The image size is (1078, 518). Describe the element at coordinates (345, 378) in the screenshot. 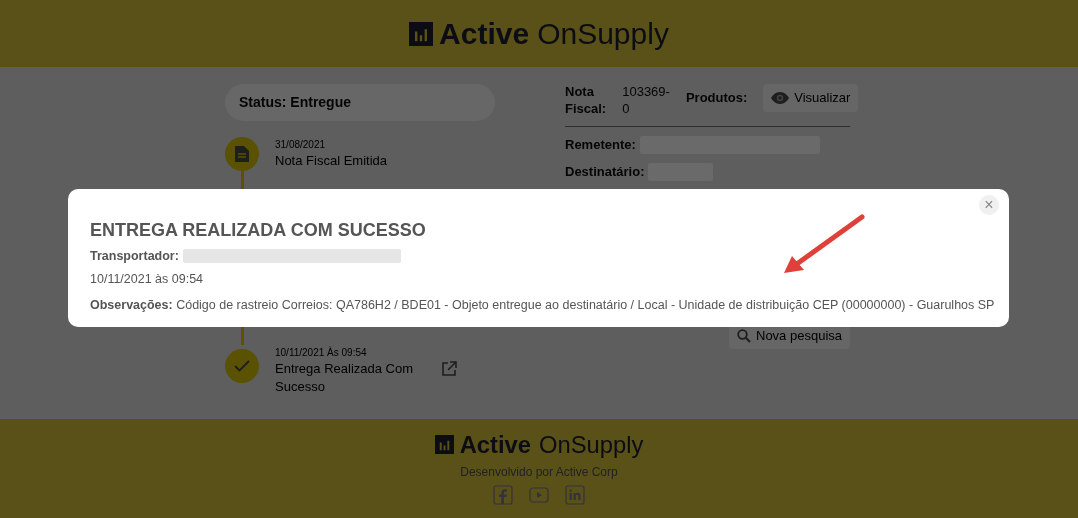

I see `timeline-label: Entrega Realizada Com Sucesso` at that location.